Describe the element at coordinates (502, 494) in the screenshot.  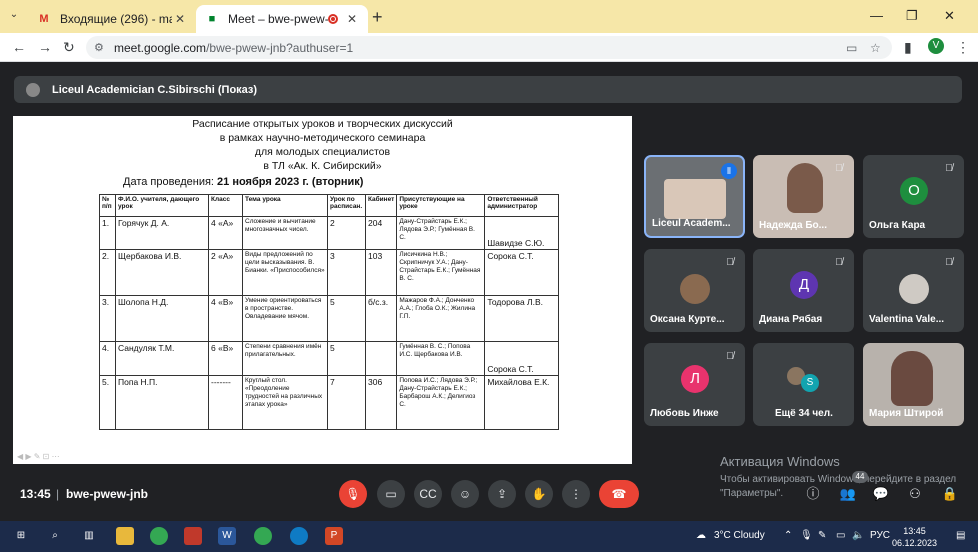
I see `present-button: ⇪` at that location.